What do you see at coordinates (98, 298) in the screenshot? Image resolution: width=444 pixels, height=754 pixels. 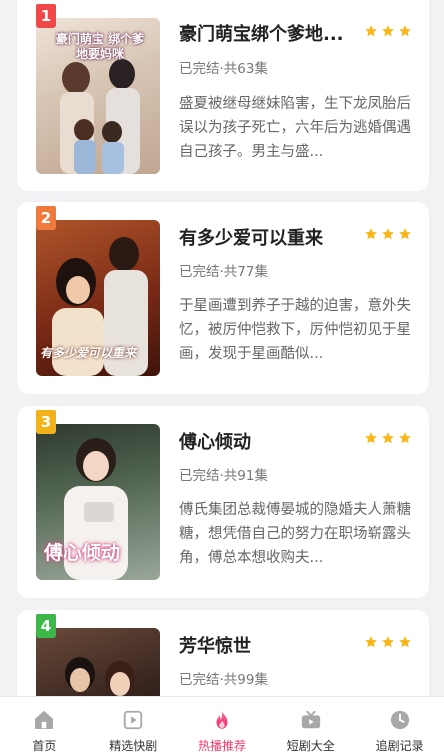 I see `drama-poster: 有多少爱可以重来` at bounding box center [98, 298].